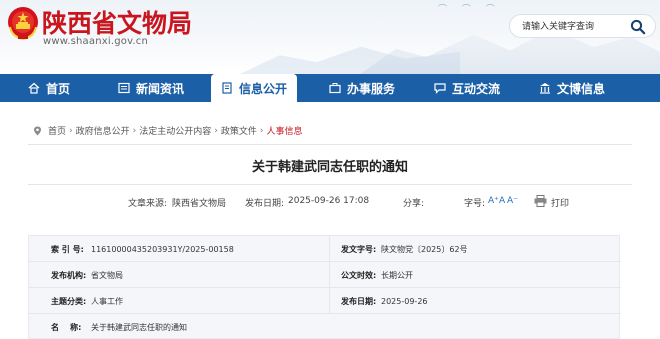  Describe the element at coordinates (359, 275) in the screenshot. I see `period-label: 公文时效:` at that location.